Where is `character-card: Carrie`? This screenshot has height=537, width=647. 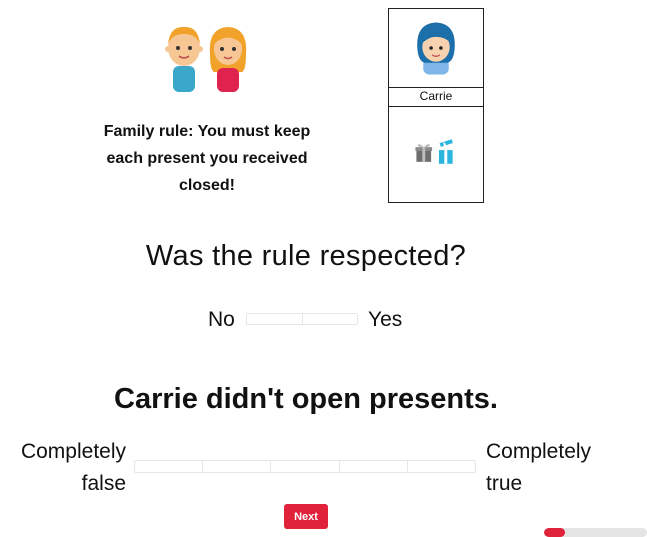
character-card: Carrie is located at coordinates (436, 105).